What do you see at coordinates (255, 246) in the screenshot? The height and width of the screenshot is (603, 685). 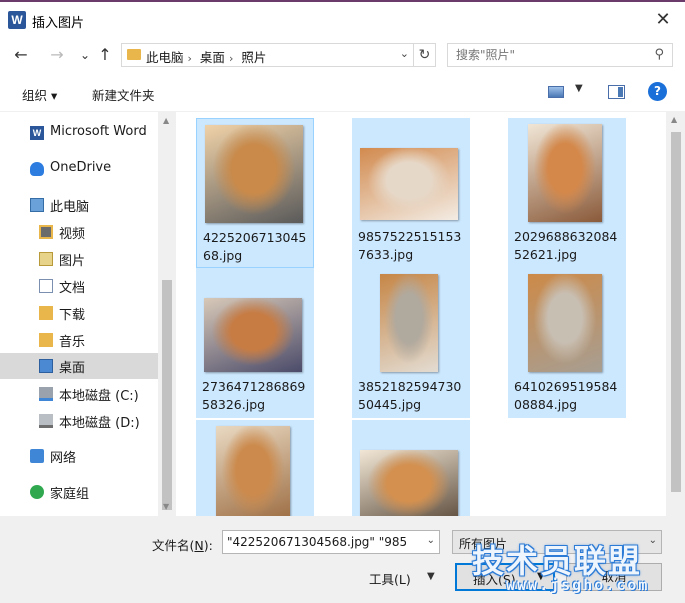 I see `file-name: 4225206713045 68.jpg` at bounding box center [255, 246].